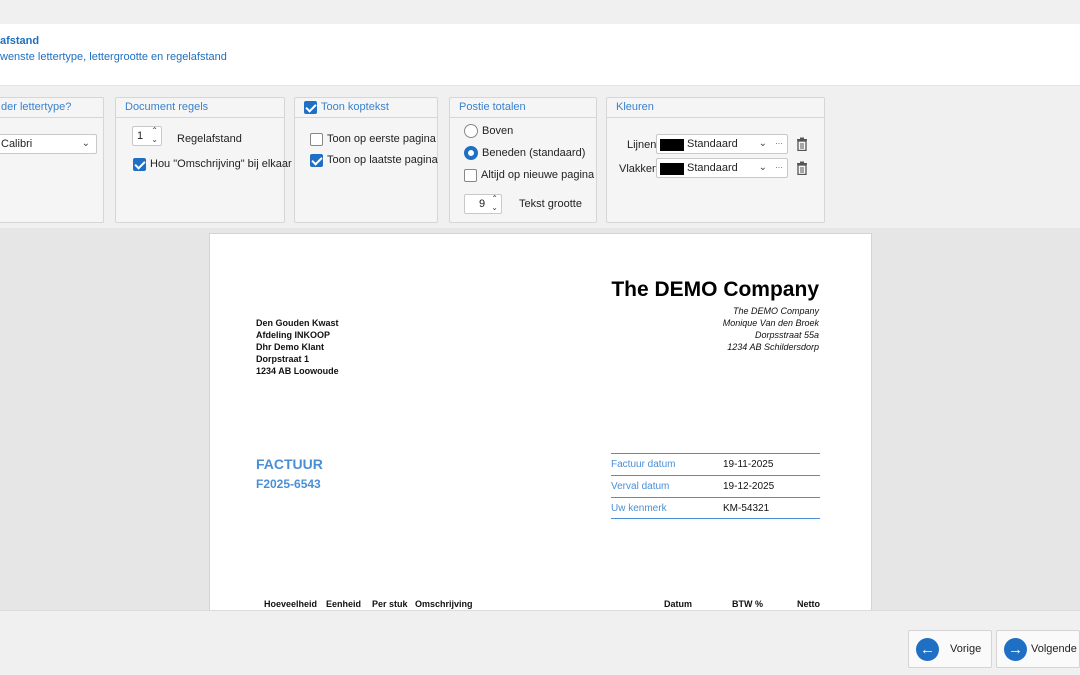  I want to click on show-first-page-checkbox, so click(316, 139).